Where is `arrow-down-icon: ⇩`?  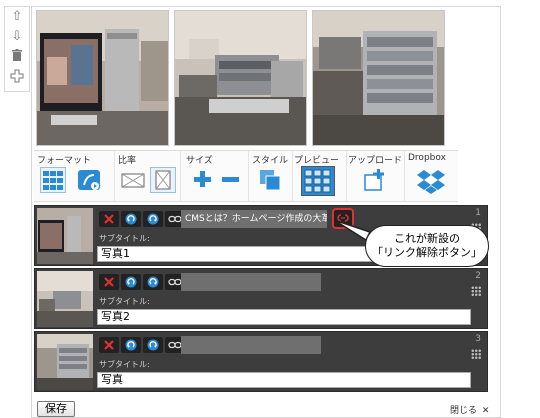 arrow-down-icon: ⇩ is located at coordinates (17, 37).